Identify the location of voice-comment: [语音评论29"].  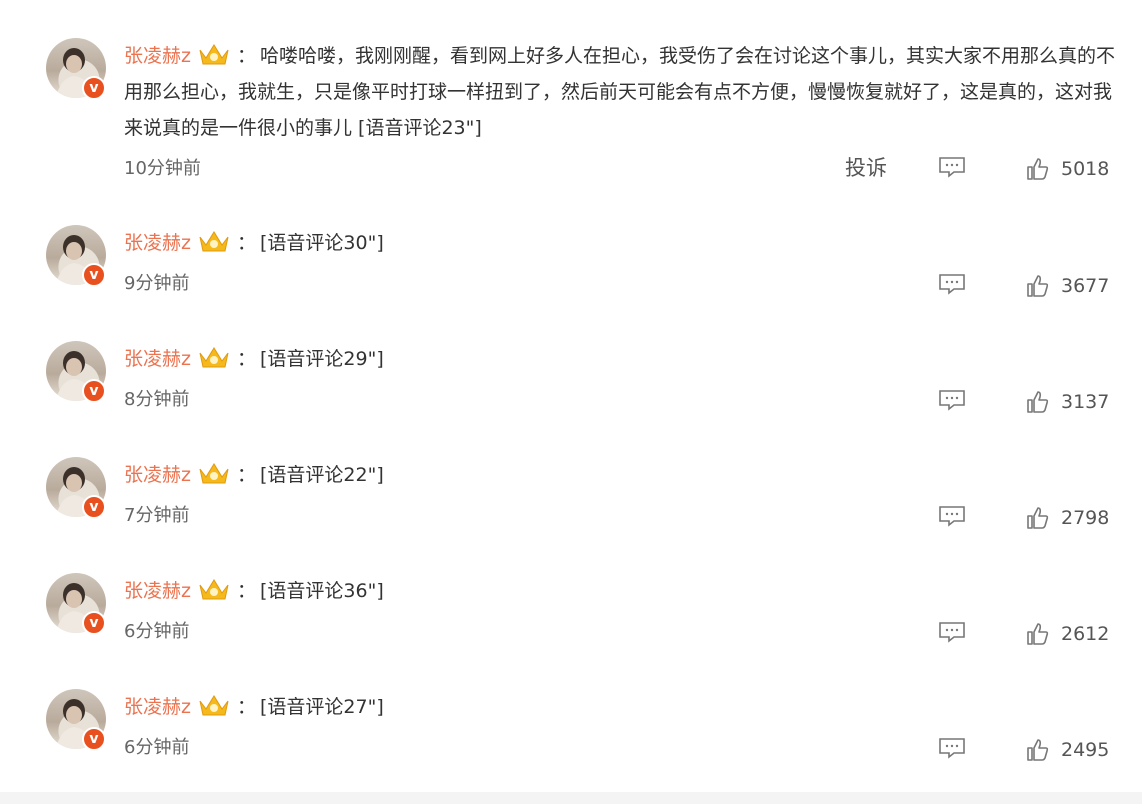
(322, 359).